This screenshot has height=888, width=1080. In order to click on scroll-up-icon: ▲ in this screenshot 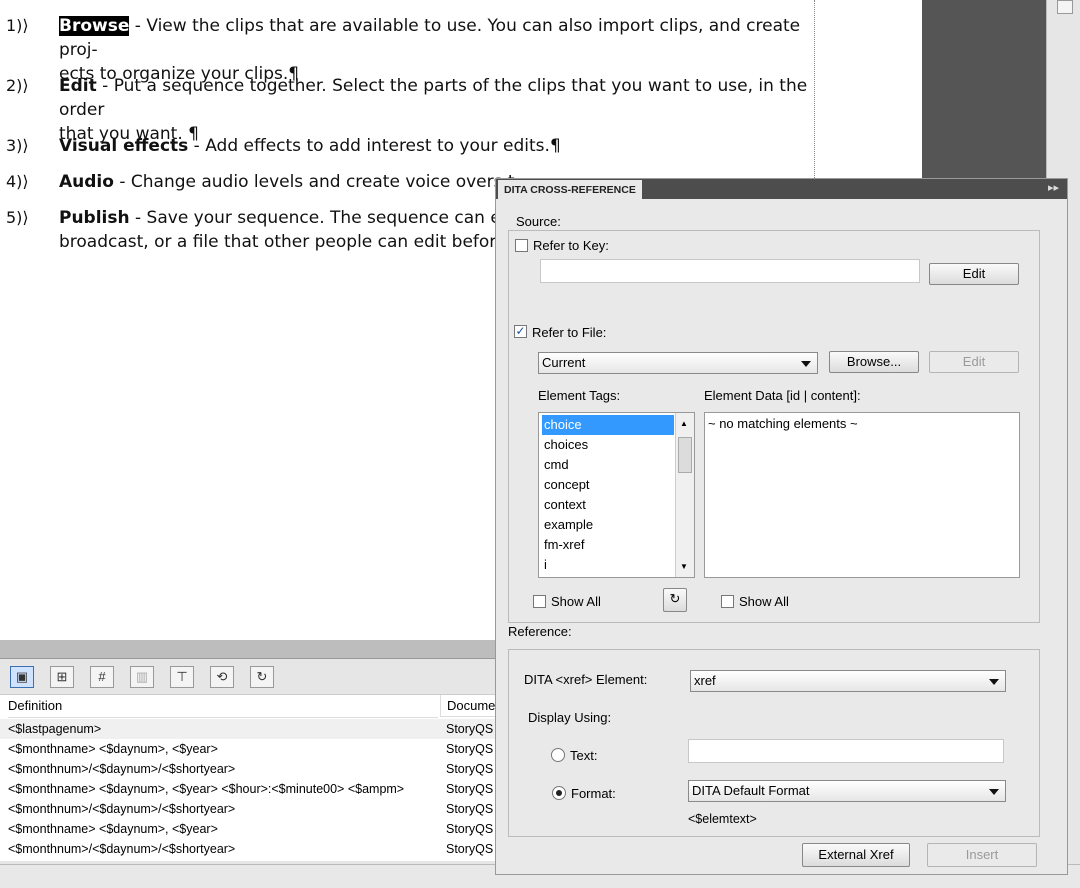, I will do `click(684, 423)`.